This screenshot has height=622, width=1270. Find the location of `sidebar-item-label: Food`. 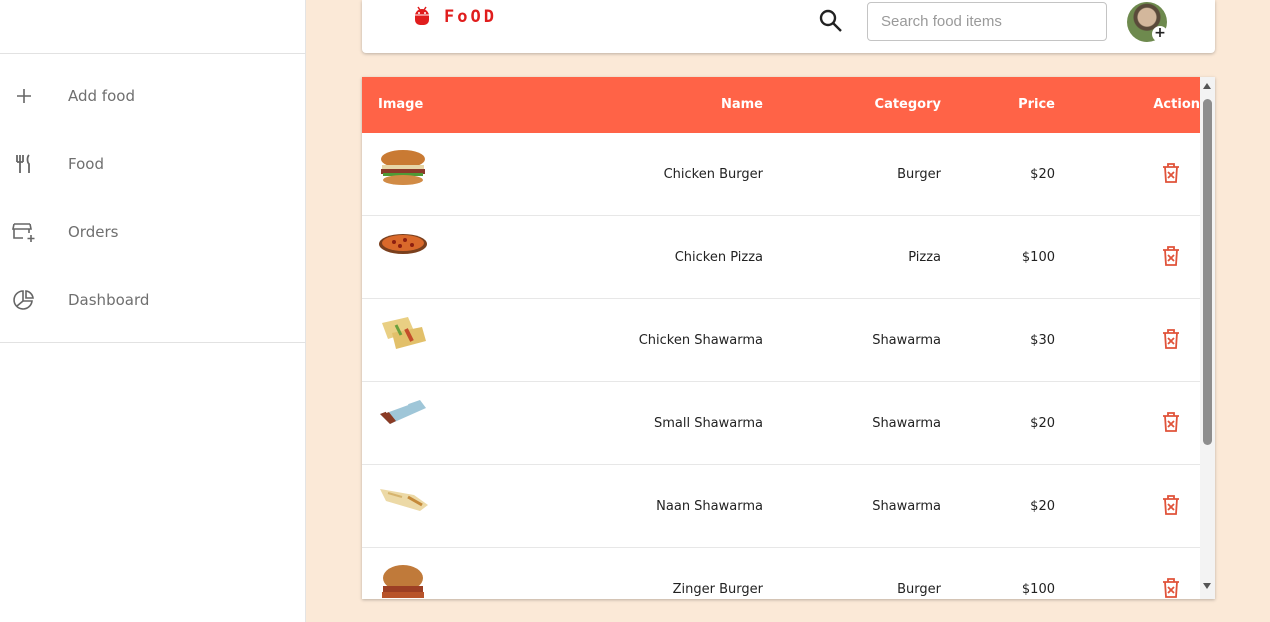

sidebar-item-label: Food is located at coordinates (86, 164).